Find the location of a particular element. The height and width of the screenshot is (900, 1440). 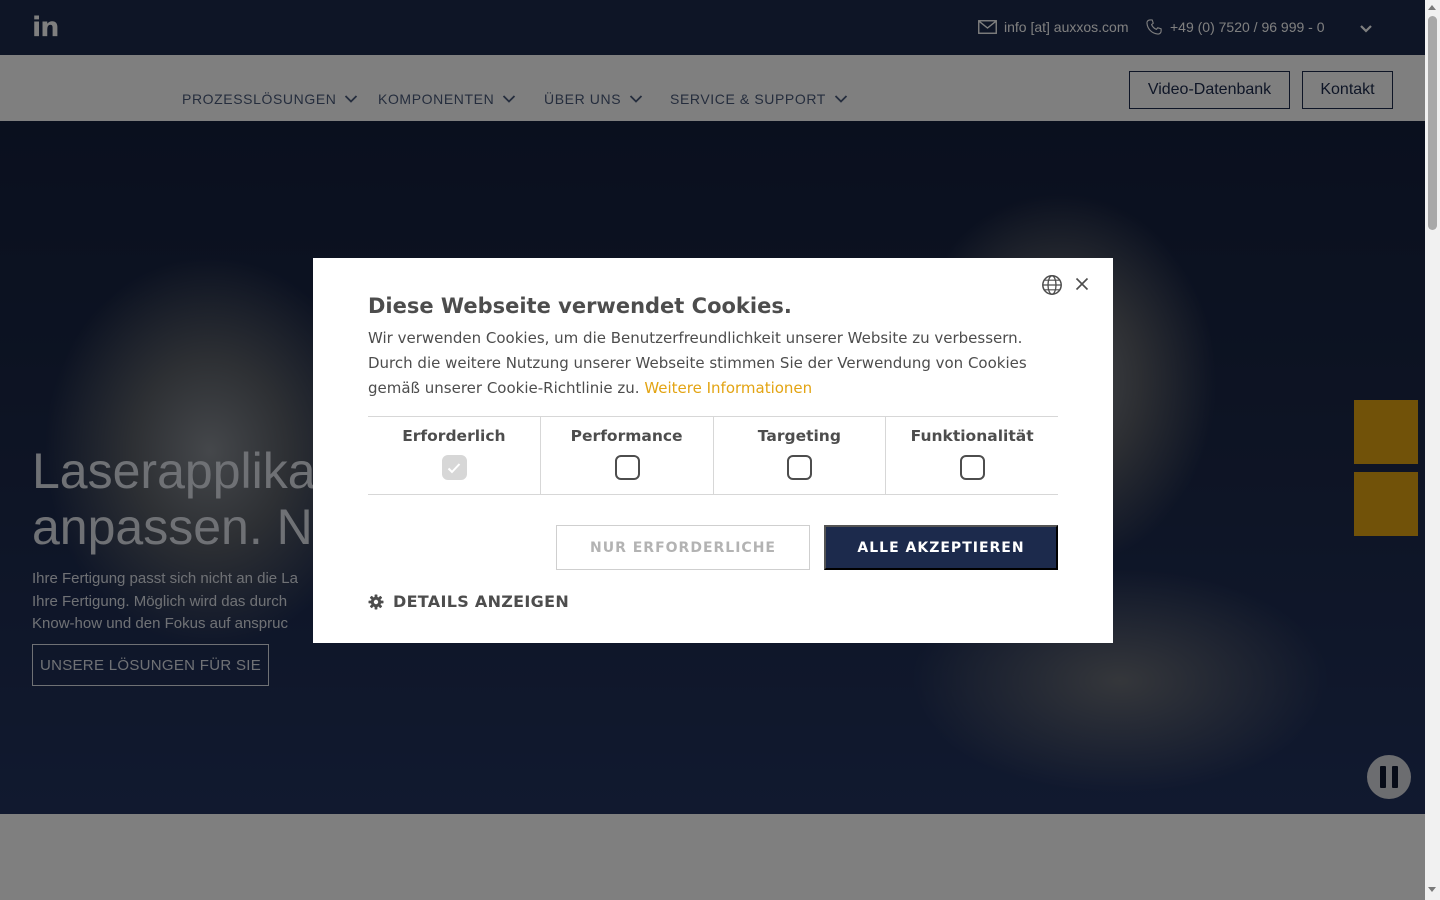

show-details-toggle: DETAILS ANZEIGEN is located at coordinates (468, 601).